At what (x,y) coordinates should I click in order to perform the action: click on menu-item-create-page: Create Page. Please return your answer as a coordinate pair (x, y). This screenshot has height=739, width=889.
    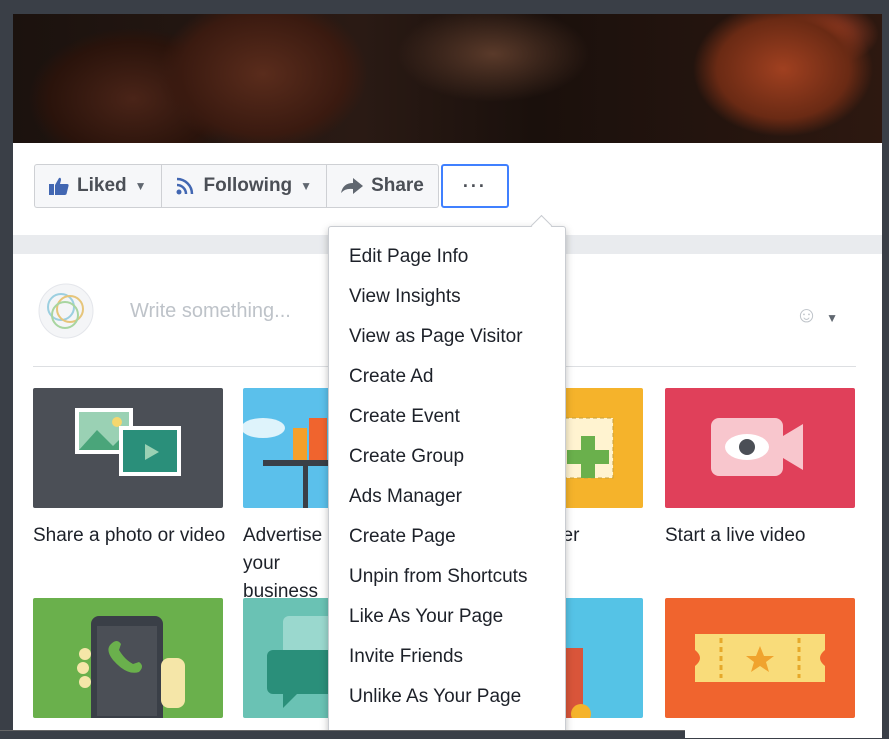
    Looking at the image, I should click on (402, 537).